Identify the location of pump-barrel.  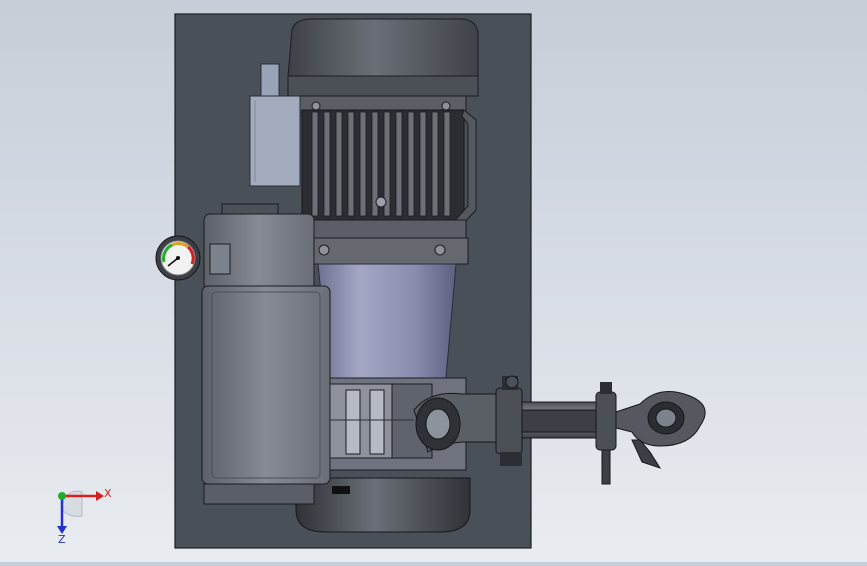
(387, 321).